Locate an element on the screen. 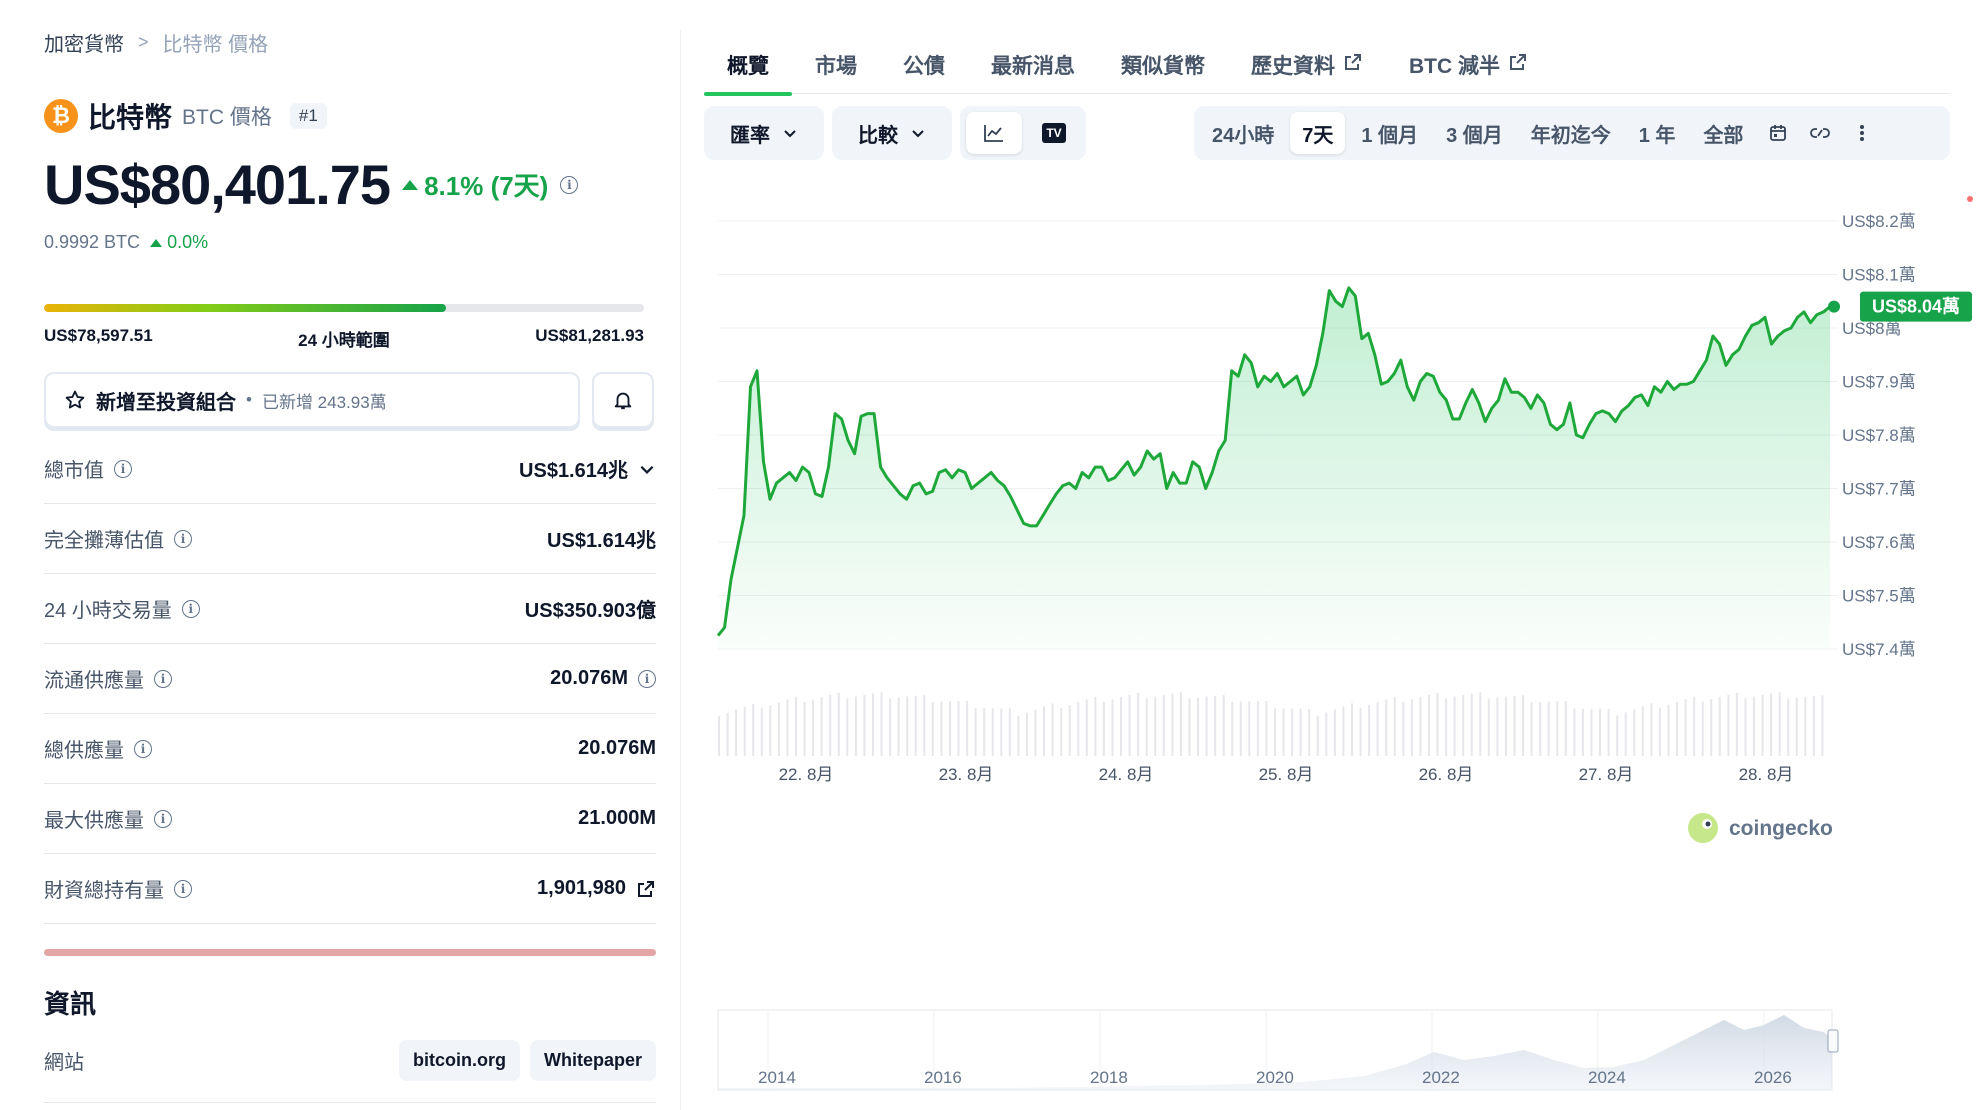 This screenshot has width=1988, height=1110. tab-5: 歷史資料 is located at coordinates (1307, 69).